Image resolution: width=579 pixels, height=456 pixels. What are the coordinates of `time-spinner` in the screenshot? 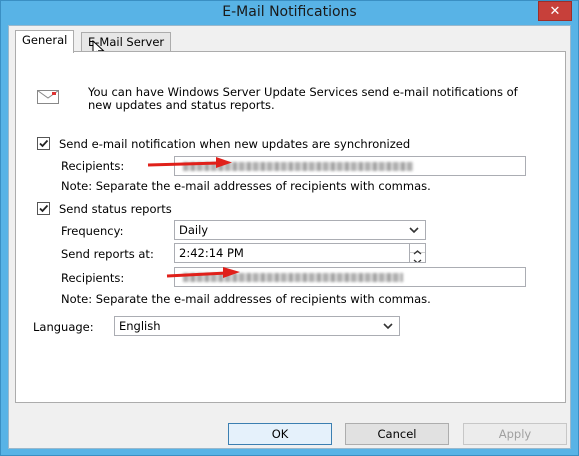 It's located at (417, 253).